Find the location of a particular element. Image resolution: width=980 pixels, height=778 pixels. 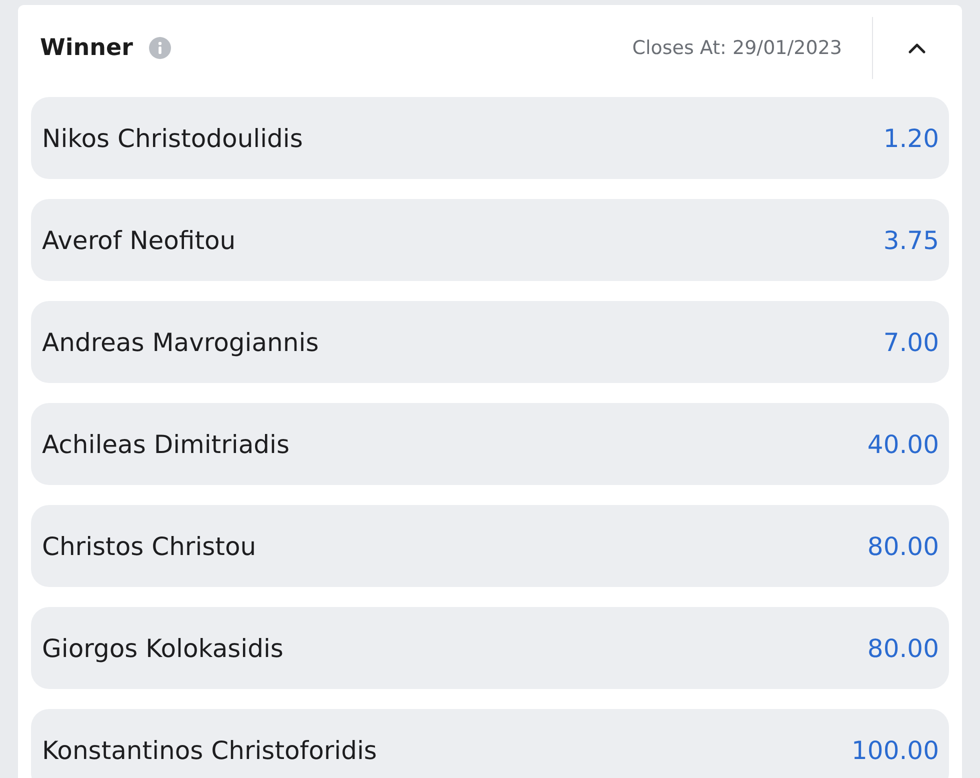

closing-date: Closes At: 29/01/2023 is located at coordinates (737, 47).